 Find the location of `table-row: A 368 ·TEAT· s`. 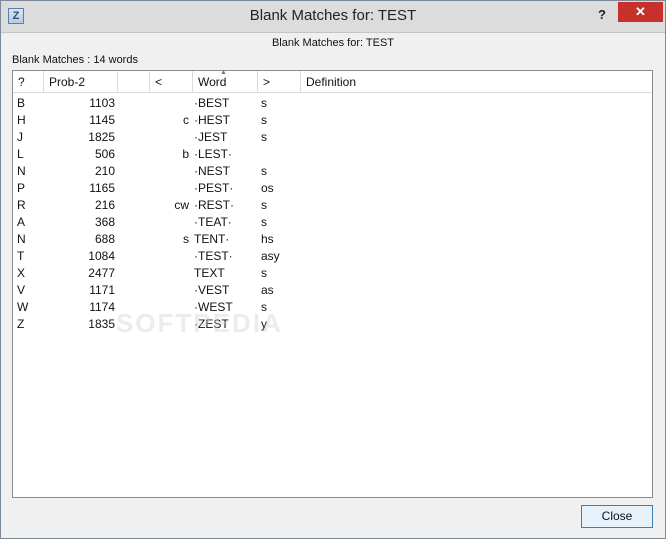

table-row: A 368 ·TEAT· s is located at coordinates (332, 222).